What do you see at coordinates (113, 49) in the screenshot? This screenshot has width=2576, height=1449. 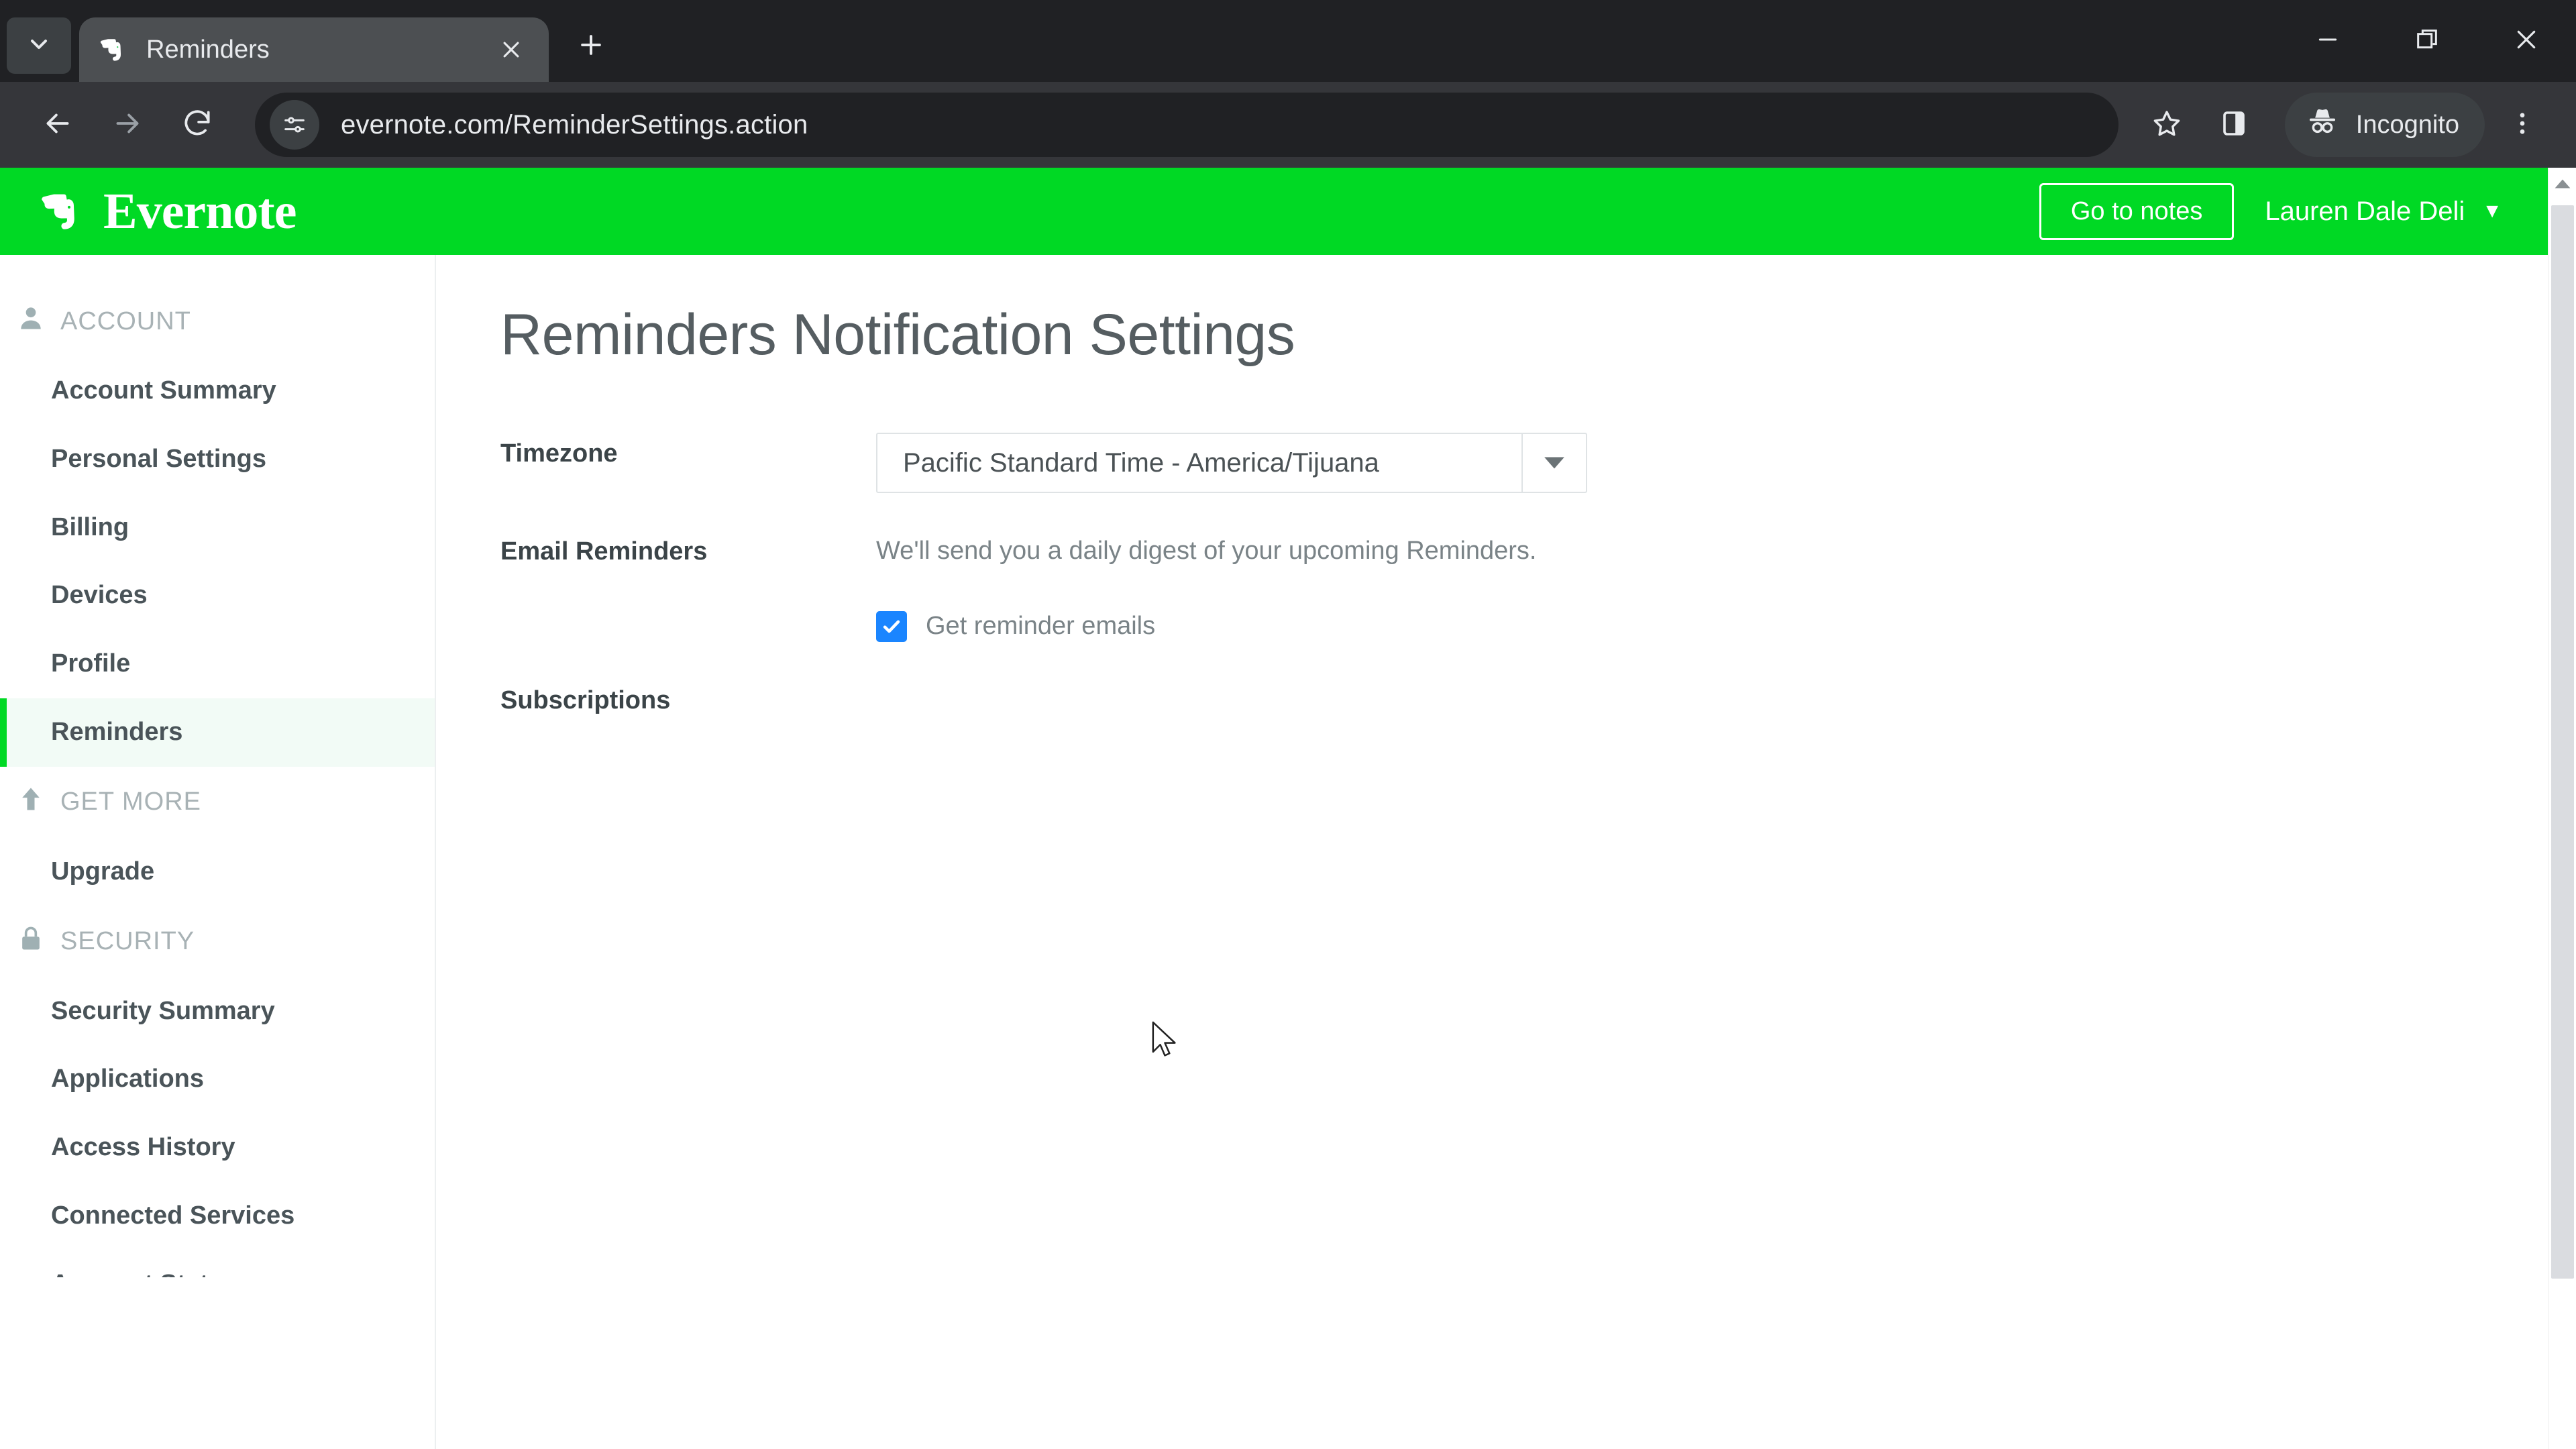 I see `evernote-elephant-favicon` at bounding box center [113, 49].